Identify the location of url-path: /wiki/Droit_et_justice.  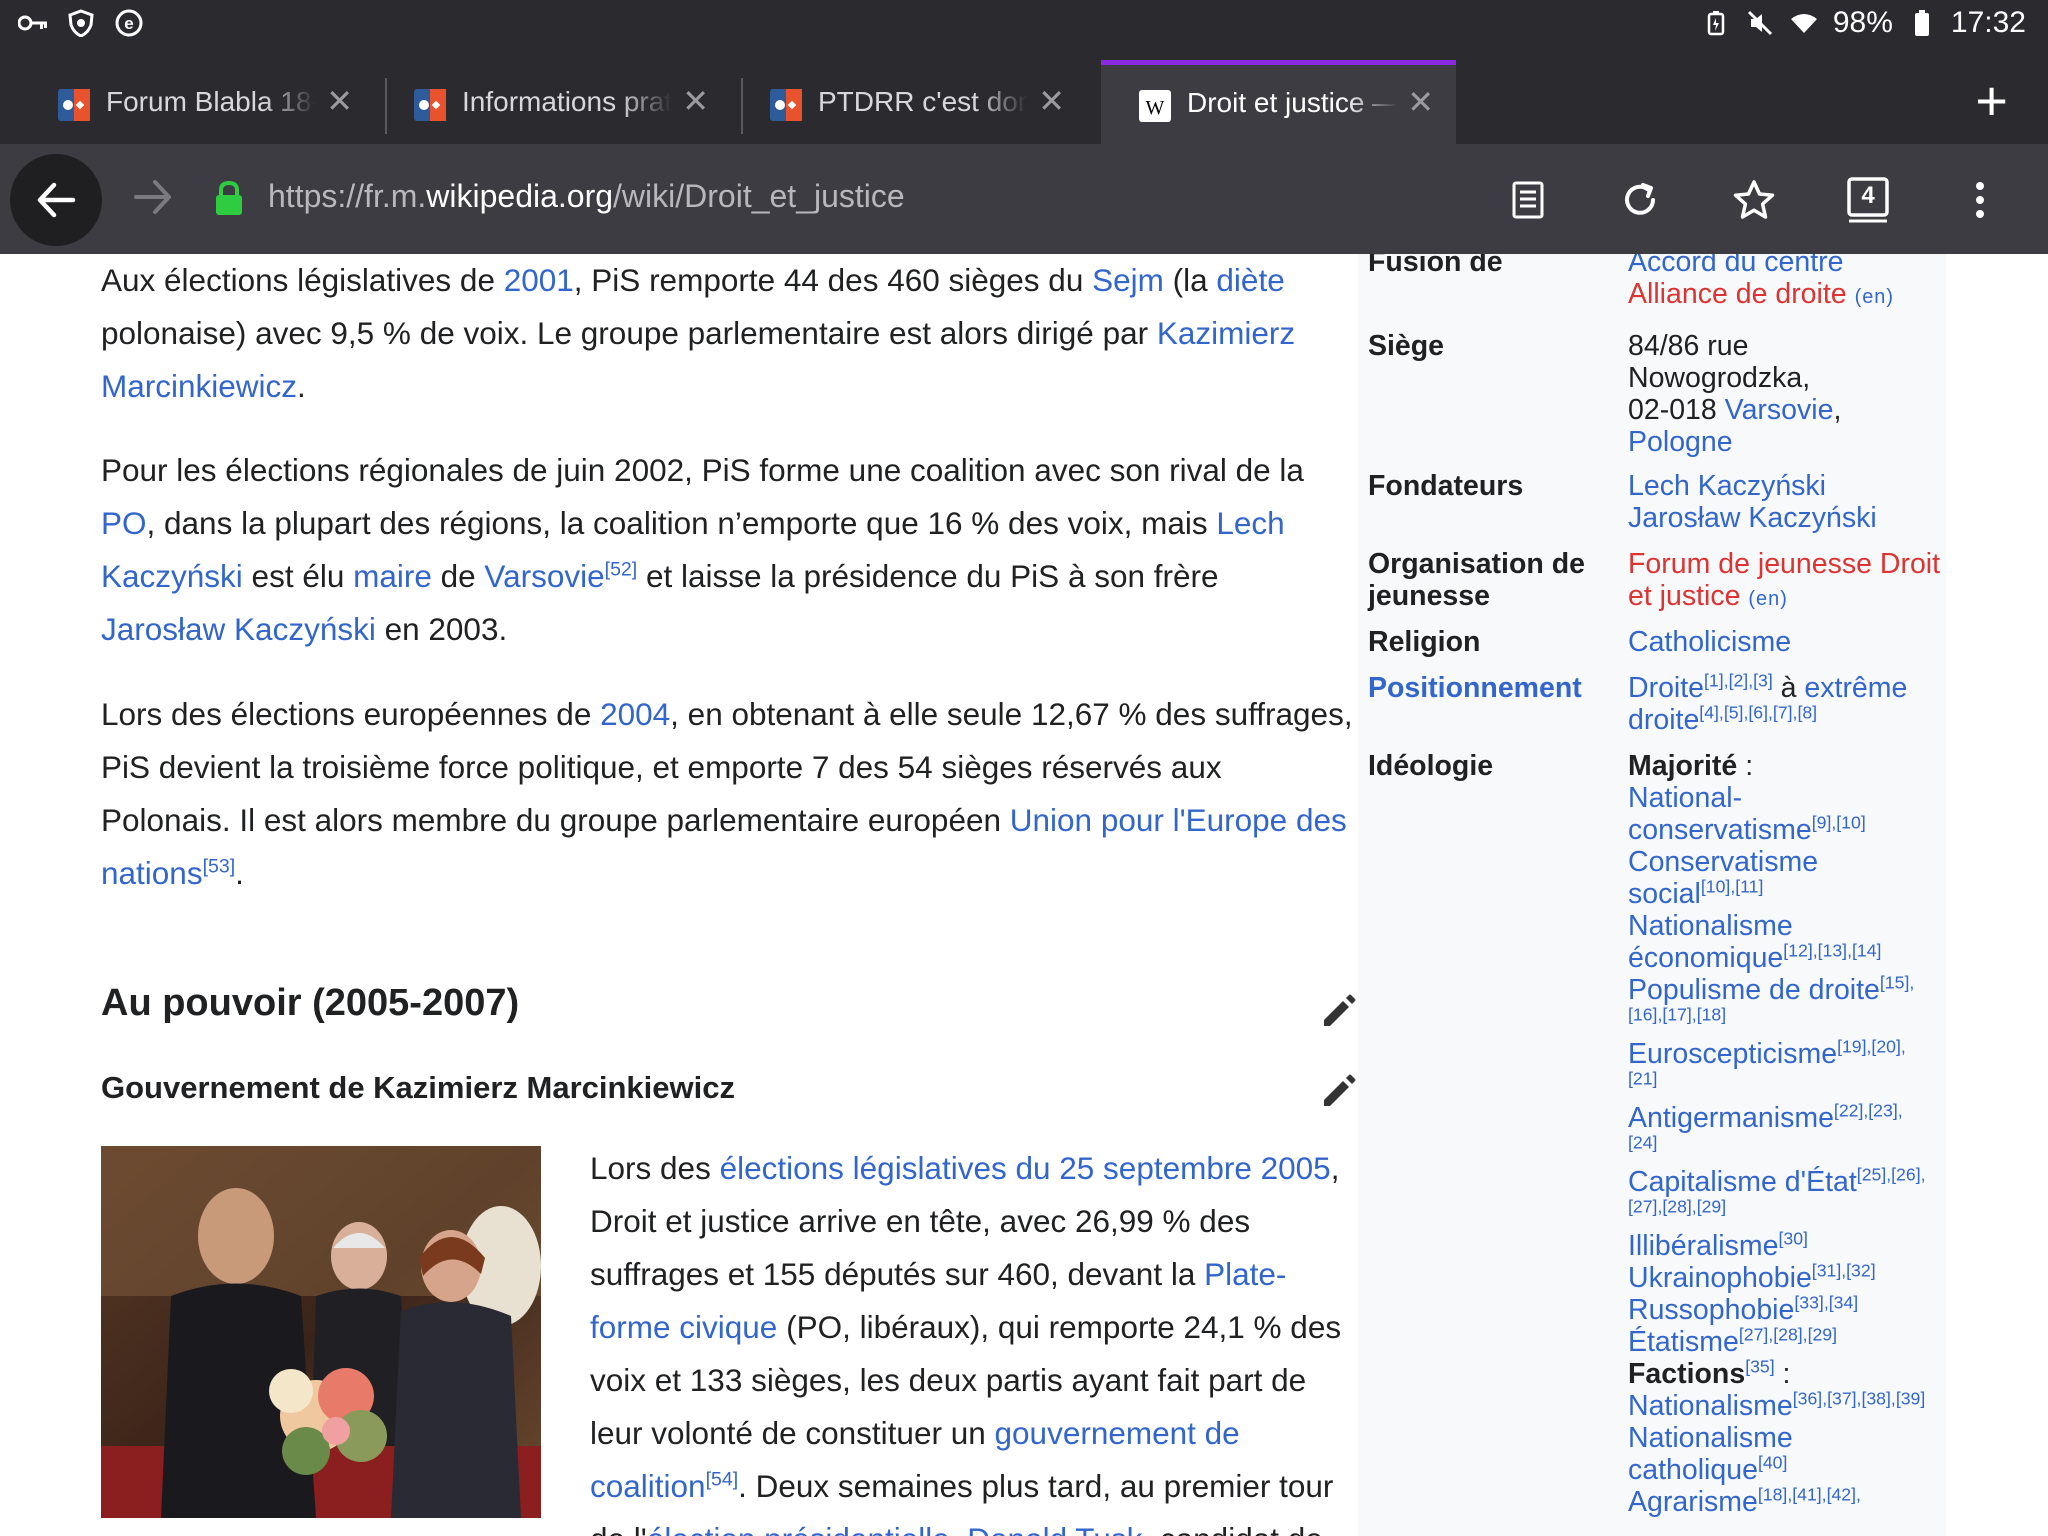
(759, 196).